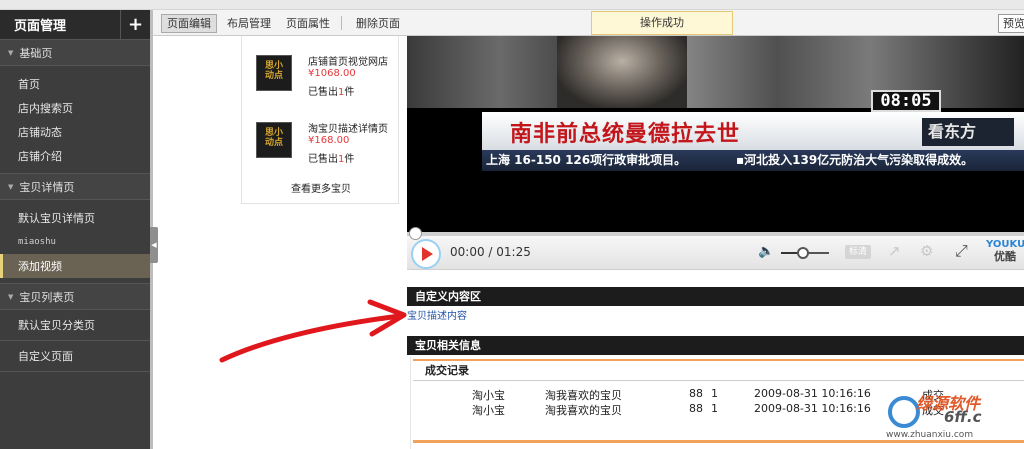 The image size is (1024, 449). Describe the element at coordinates (715, 296) in the screenshot. I see `custom-area-header: 自定义内容区` at that location.